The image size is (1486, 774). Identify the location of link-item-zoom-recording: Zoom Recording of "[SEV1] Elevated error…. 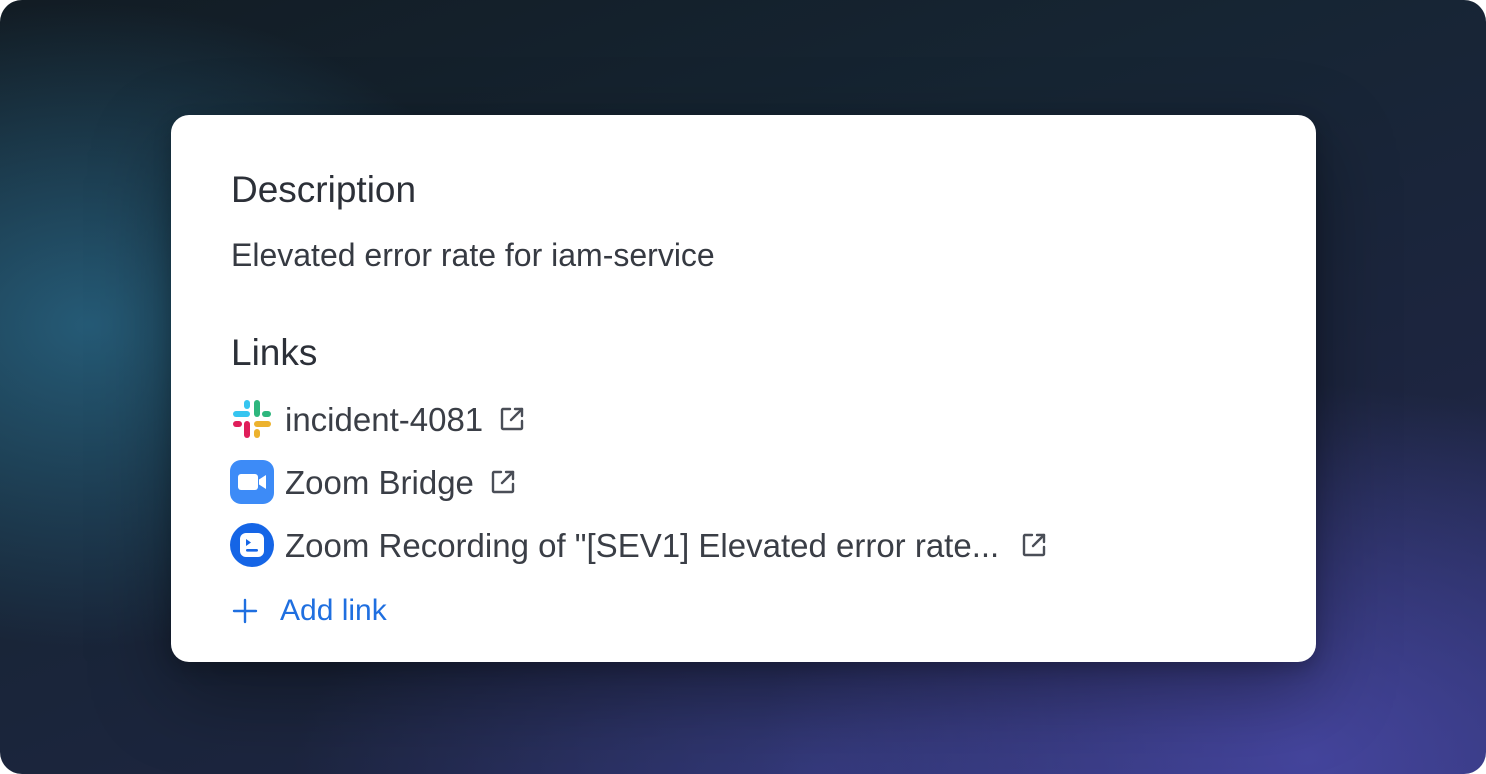
(639, 545).